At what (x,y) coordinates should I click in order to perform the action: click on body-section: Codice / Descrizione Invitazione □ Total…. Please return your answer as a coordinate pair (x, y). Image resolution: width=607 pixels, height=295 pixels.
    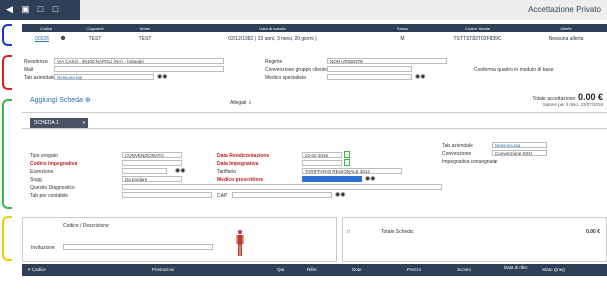
    Looking at the image, I should click on (314, 239).